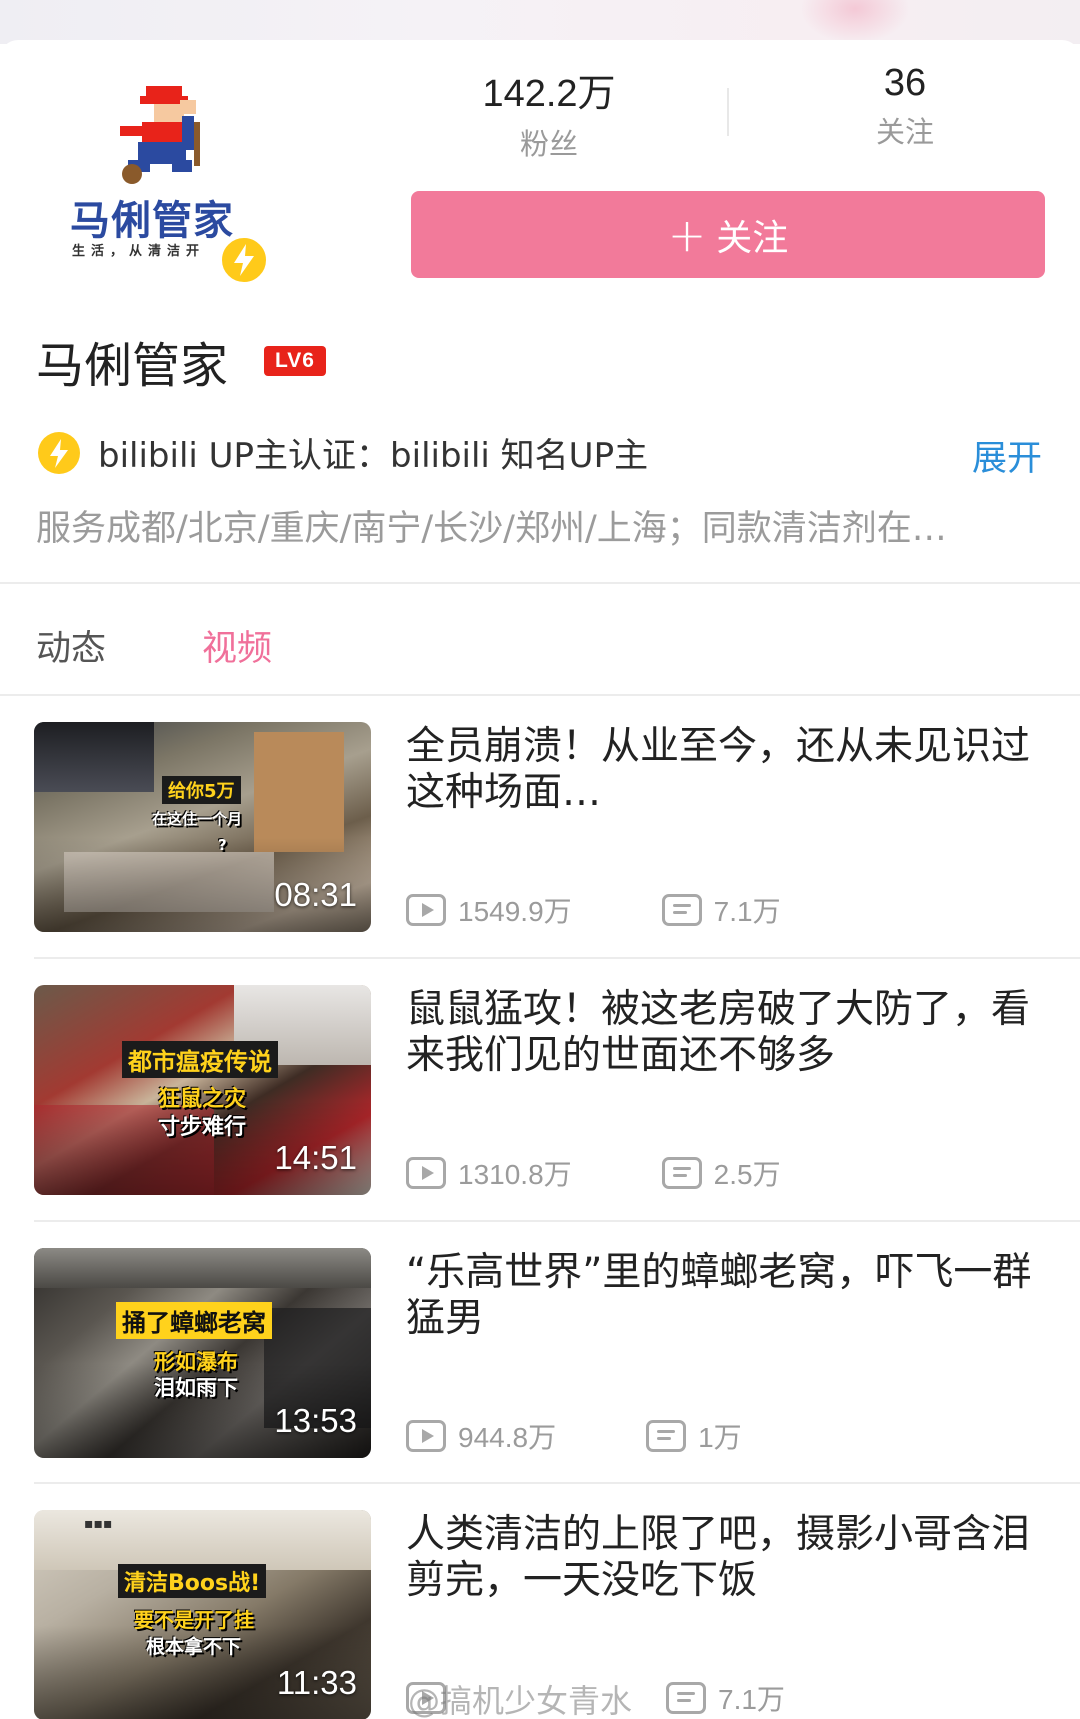  What do you see at coordinates (201, 790) in the screenshot?
I see `thumbnail-caption: 给你5万` at bounding box center [201, 790].